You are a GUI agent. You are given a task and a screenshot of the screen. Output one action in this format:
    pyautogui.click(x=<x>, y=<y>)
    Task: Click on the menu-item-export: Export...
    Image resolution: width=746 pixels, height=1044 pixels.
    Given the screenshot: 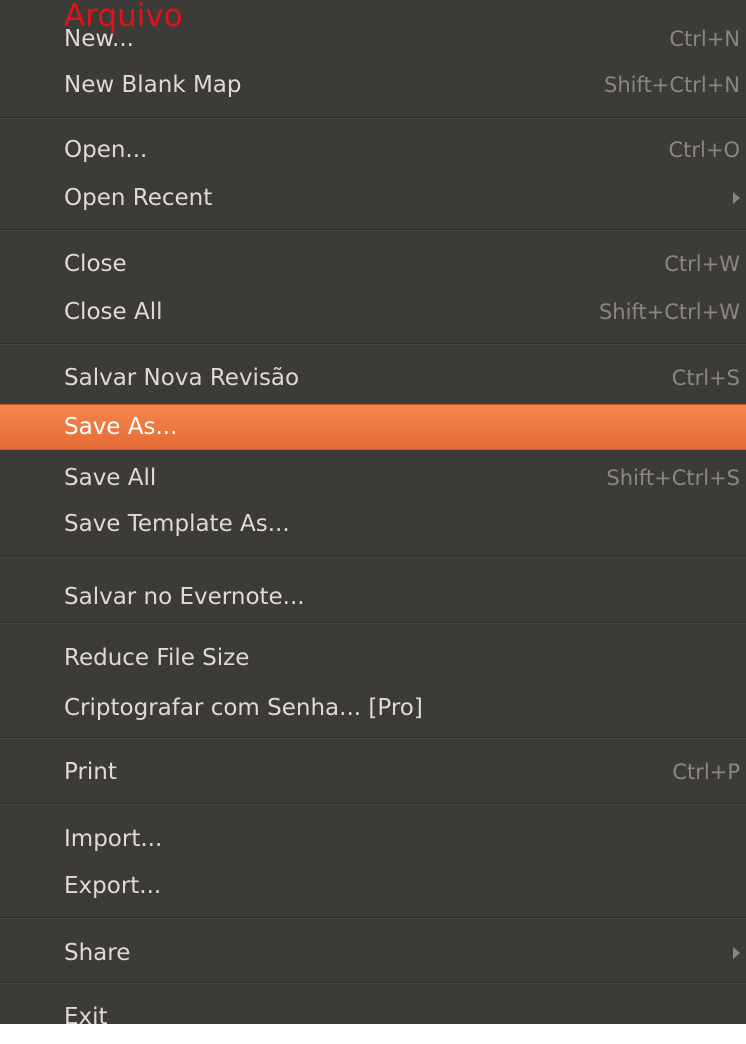 What is the action you would take?
    pyautogui.click(x=373, y=886)
    